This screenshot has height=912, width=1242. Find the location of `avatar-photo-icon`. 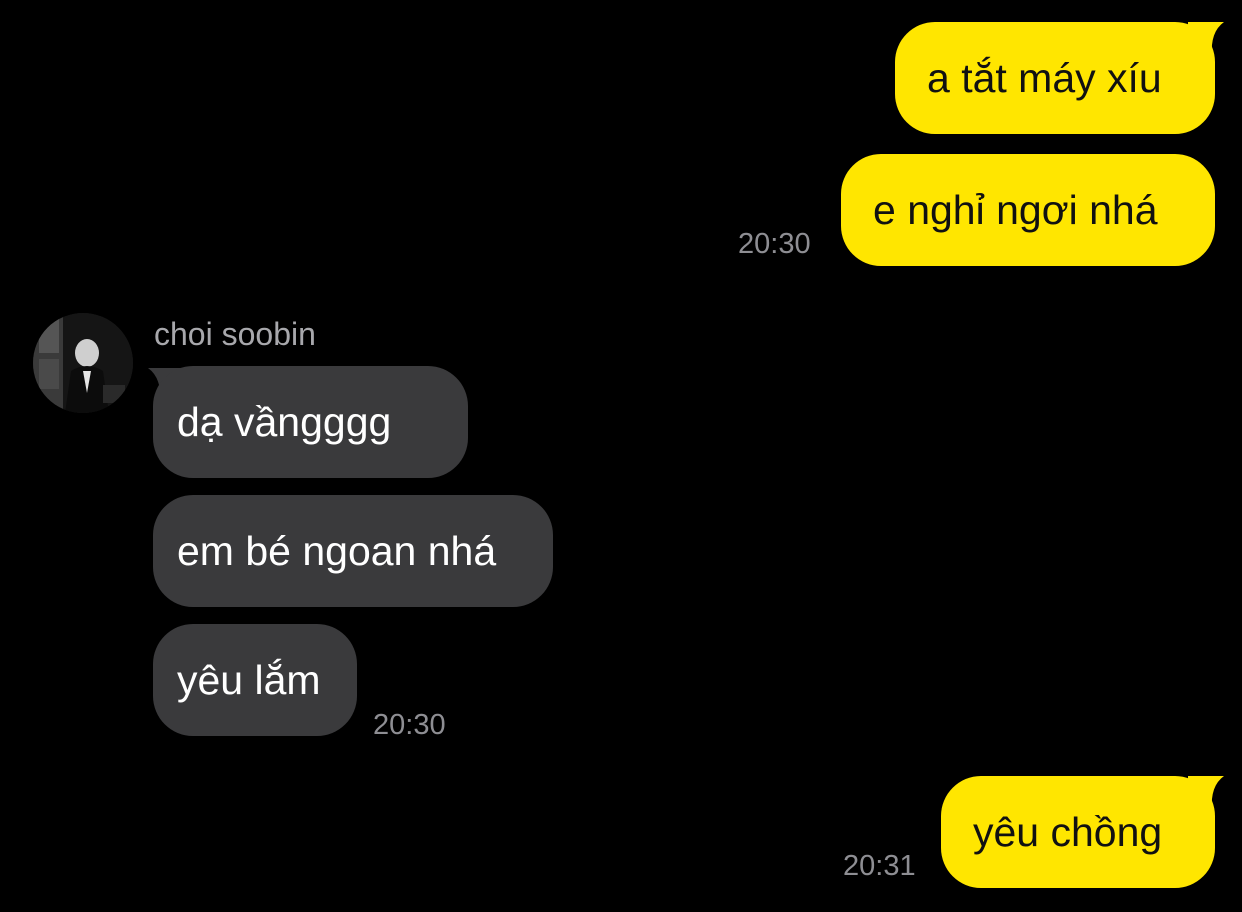

avatar-photo-icon is located at coordinates (83, 363).